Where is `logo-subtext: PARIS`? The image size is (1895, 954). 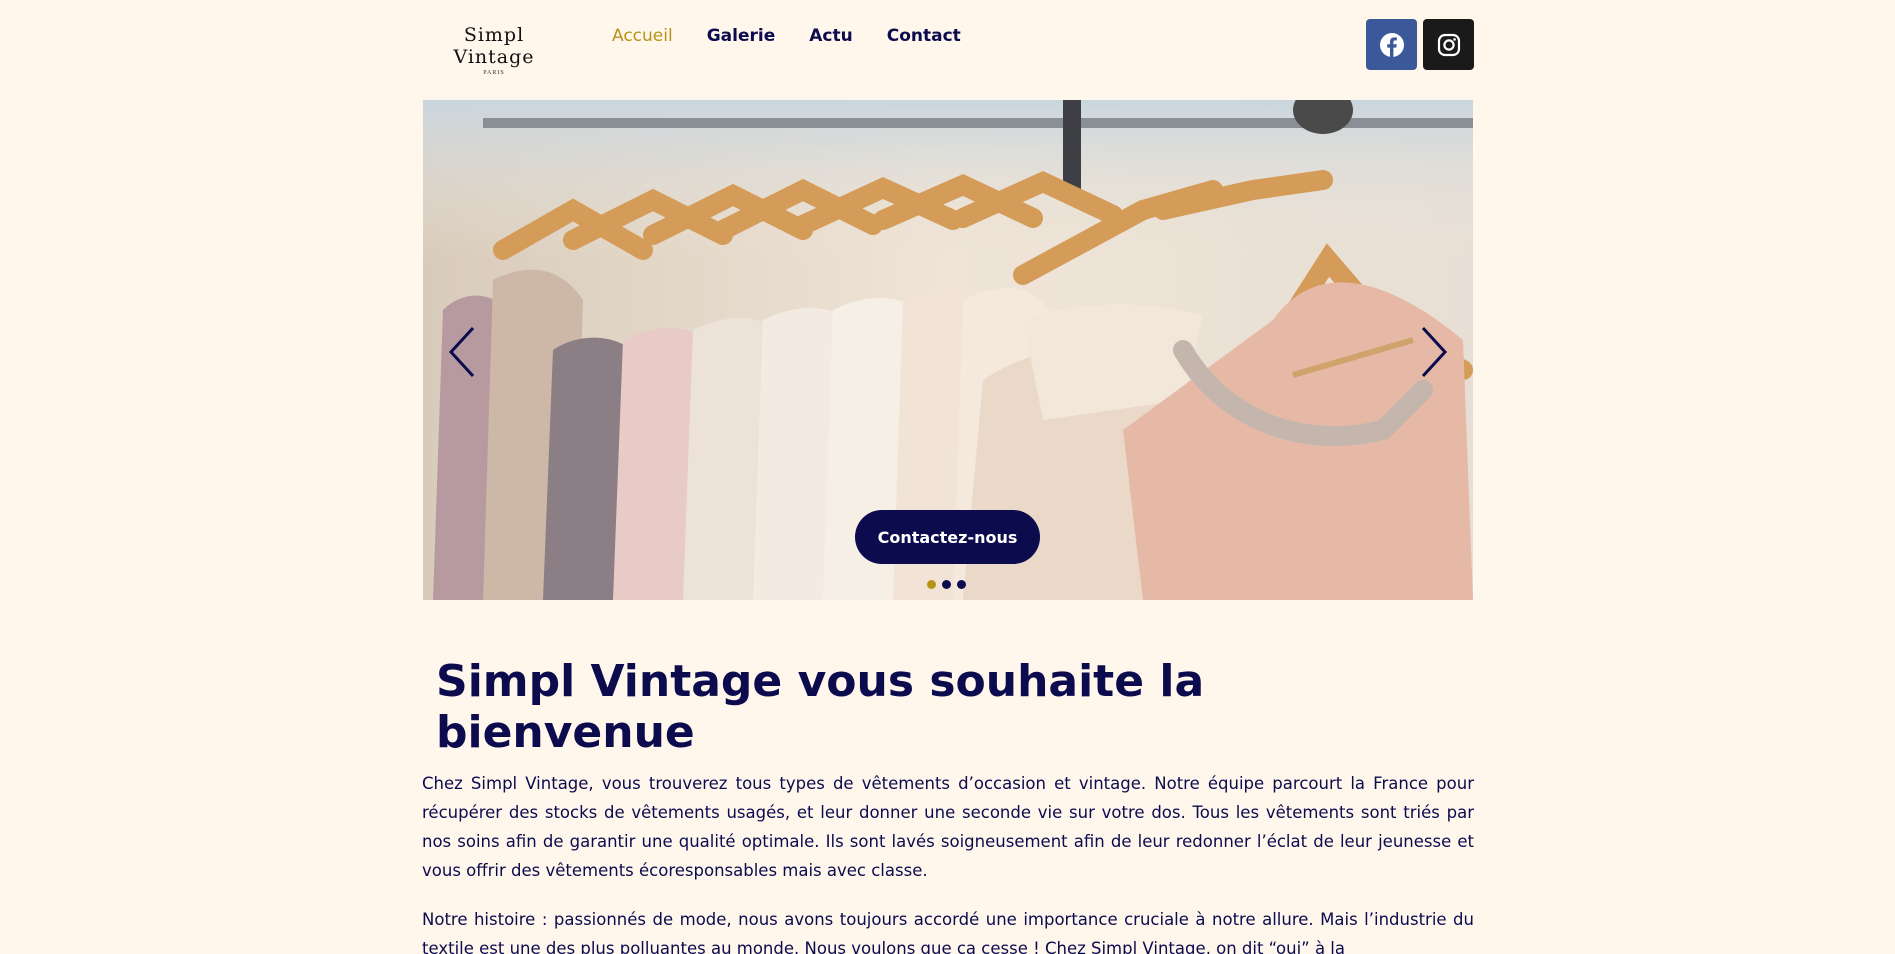
logo-subtext: PARIS is located at coordinates (494, 73).